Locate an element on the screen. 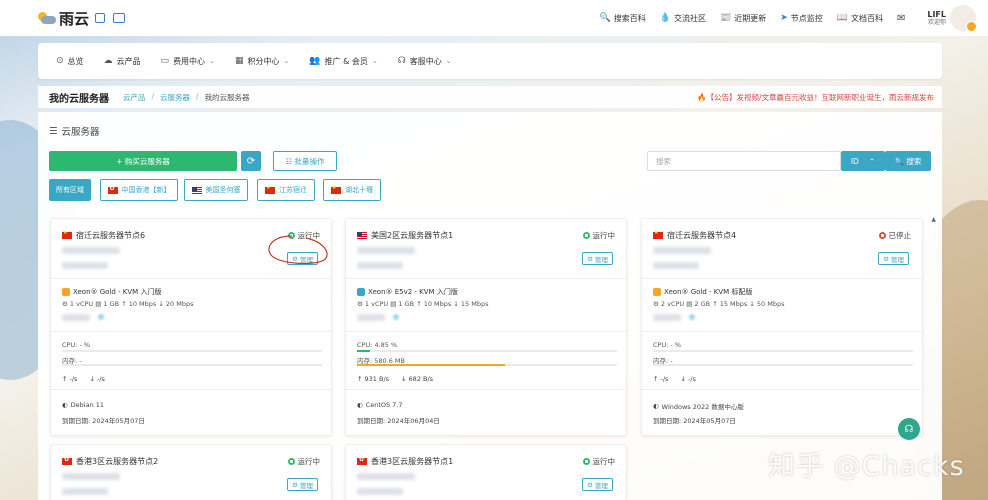 This screenshot has width=988, height=500. hardware-spec: ⚙ 1 vCPU ▤ 1 GB ↑ 10 Mbps ↓ 20 Mbps is located at coordinates (127, 304).